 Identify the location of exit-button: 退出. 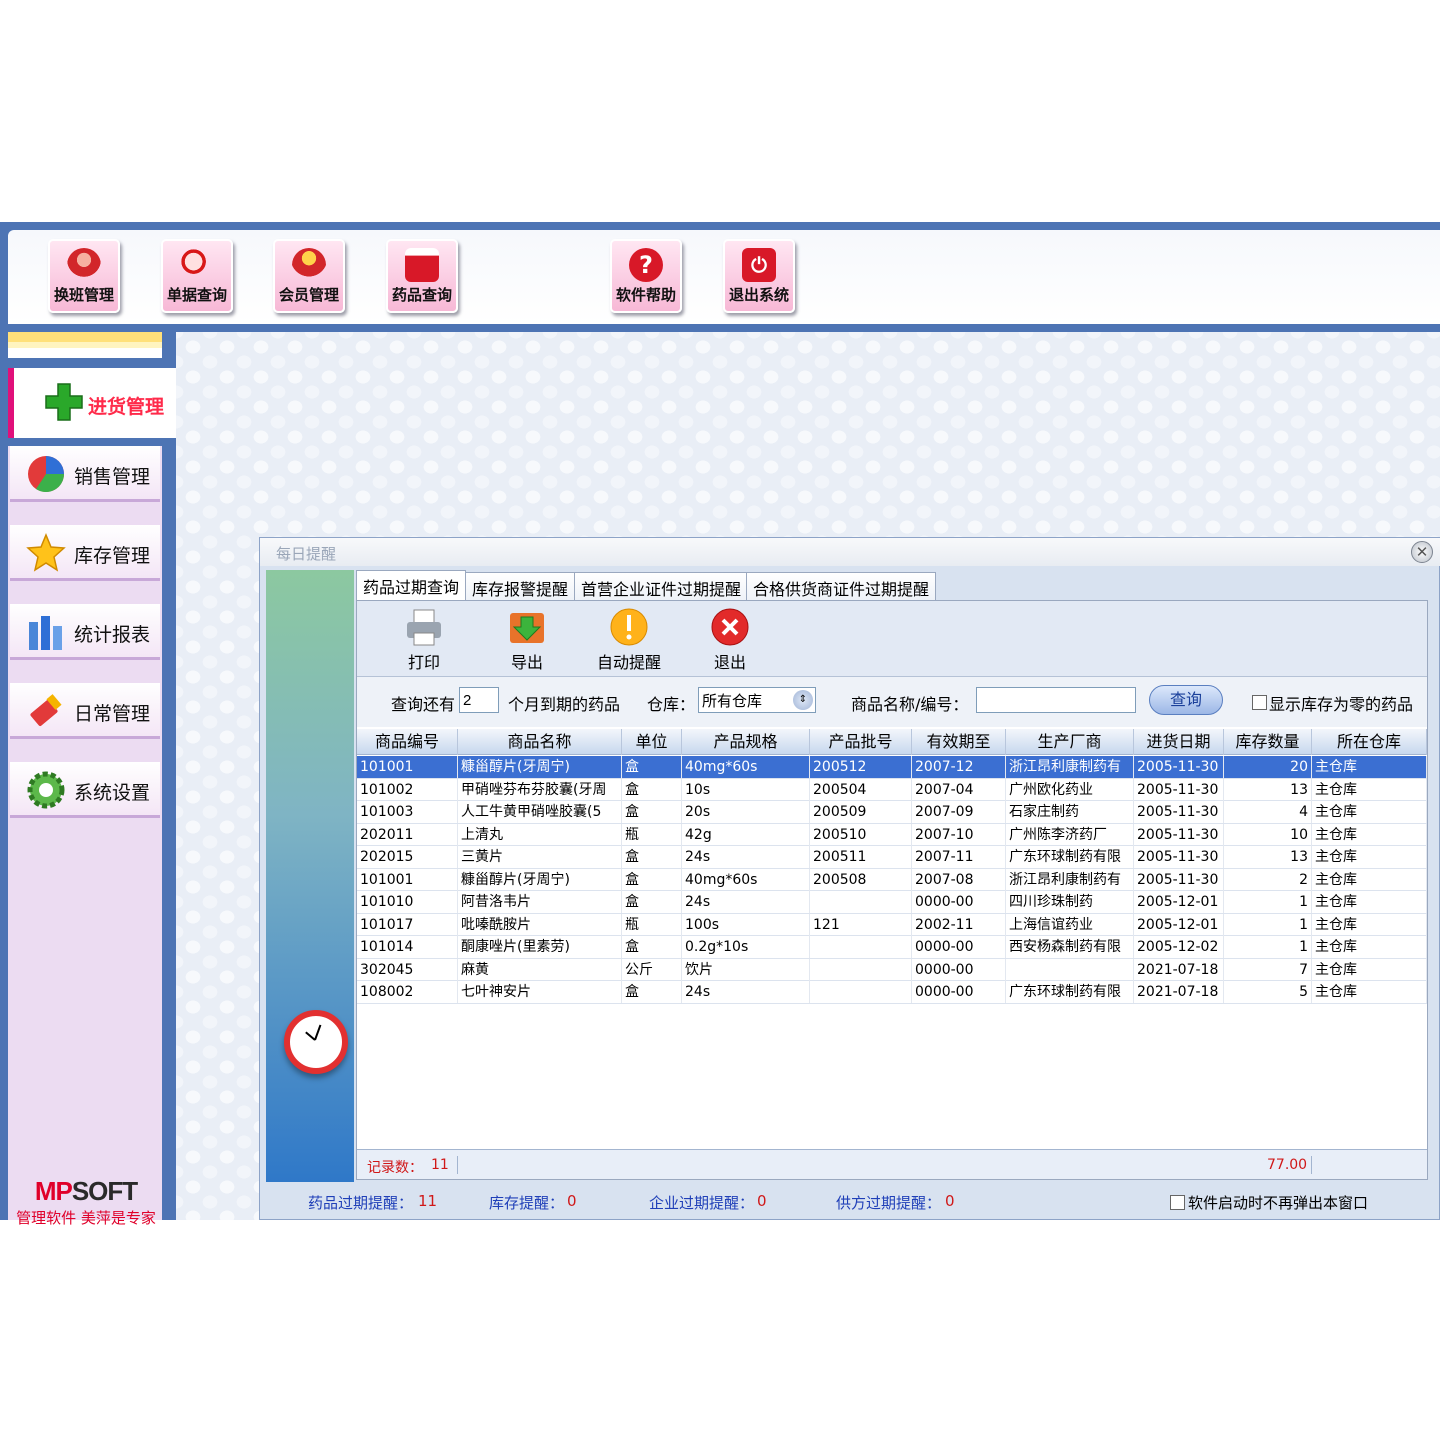
(730, 640).